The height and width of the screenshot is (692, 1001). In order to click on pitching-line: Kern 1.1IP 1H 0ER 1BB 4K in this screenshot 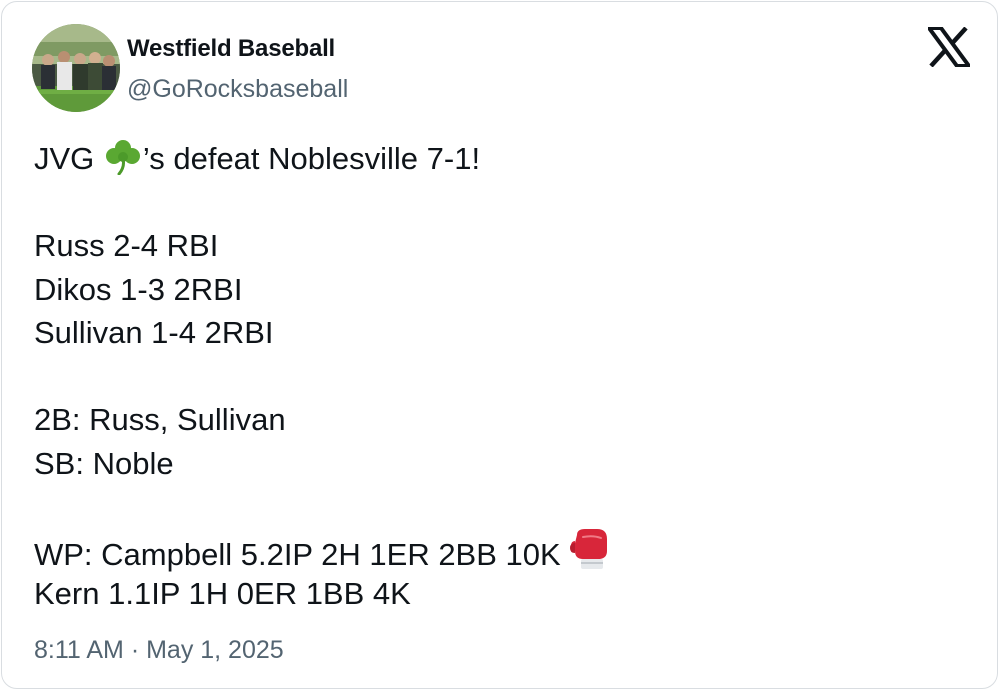, I will do `click(222, 593)`.